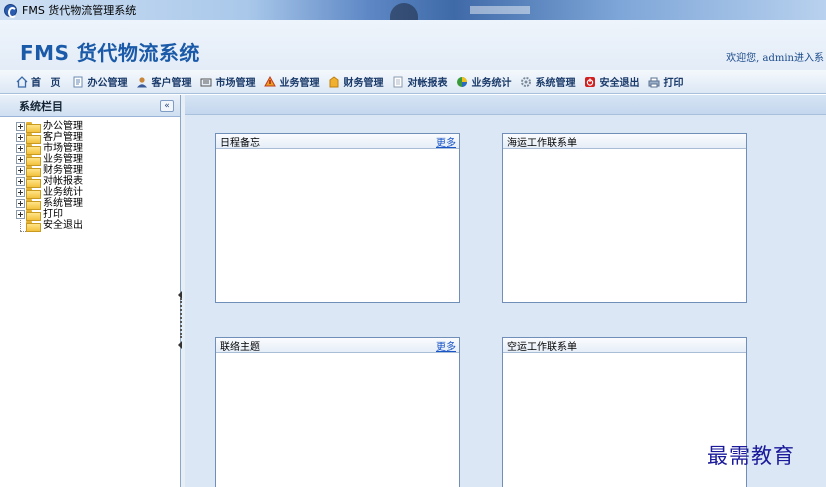 This screenshot has height=487, width=826. Describe the element at coordinates (181, 318) in the screenshot. I see `splitter-grip` at that location.